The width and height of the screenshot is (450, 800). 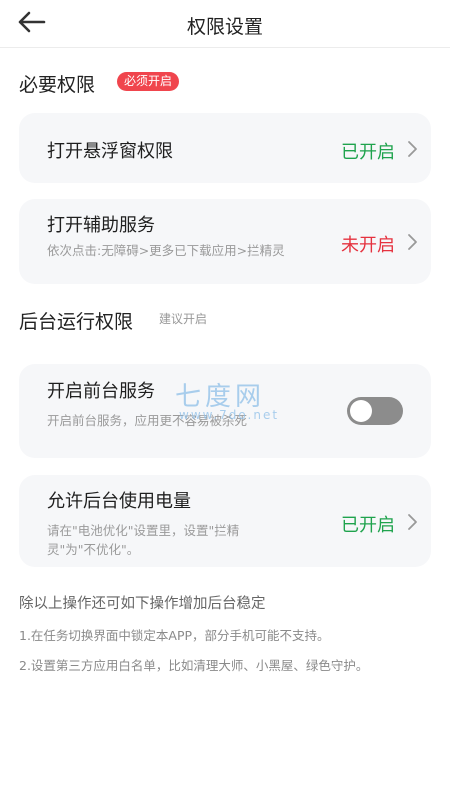 I want to click on app-header: 权限设置, so click(x=225, y=24).